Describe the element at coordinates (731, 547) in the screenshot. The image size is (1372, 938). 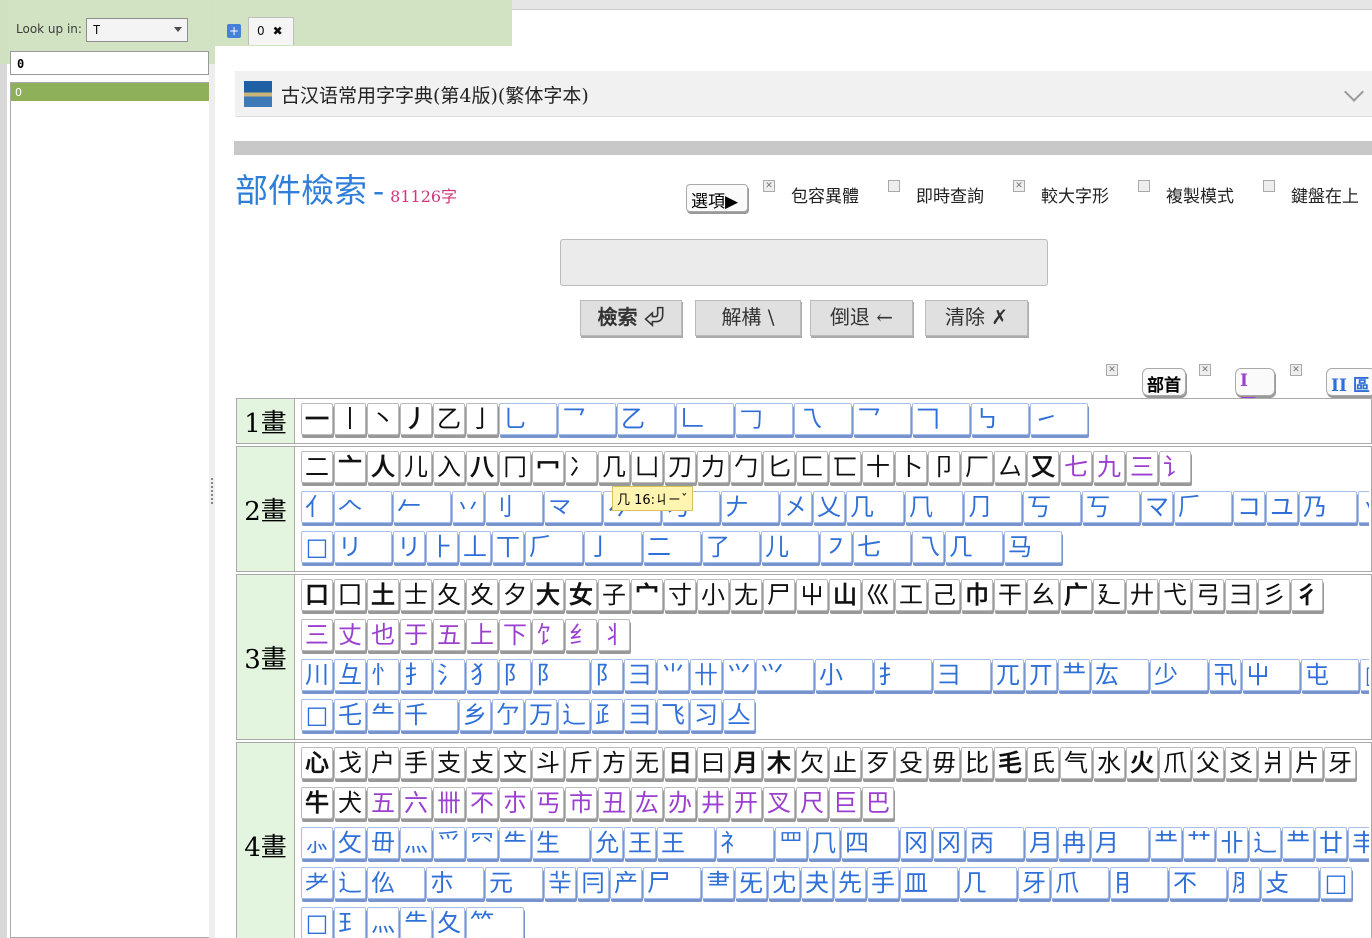
I see `component-key: 了` at that location.